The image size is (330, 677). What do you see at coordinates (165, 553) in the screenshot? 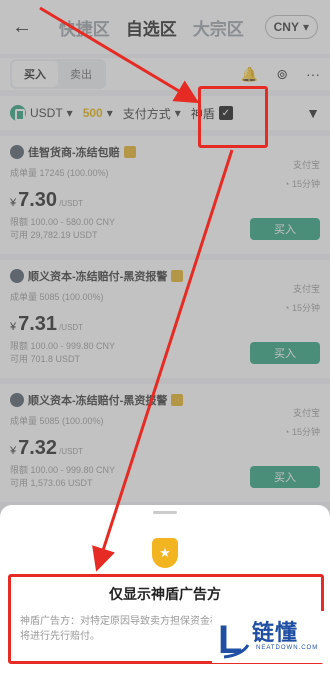
I see `shield-star-icon: ★` at bounding box center [165, 553].